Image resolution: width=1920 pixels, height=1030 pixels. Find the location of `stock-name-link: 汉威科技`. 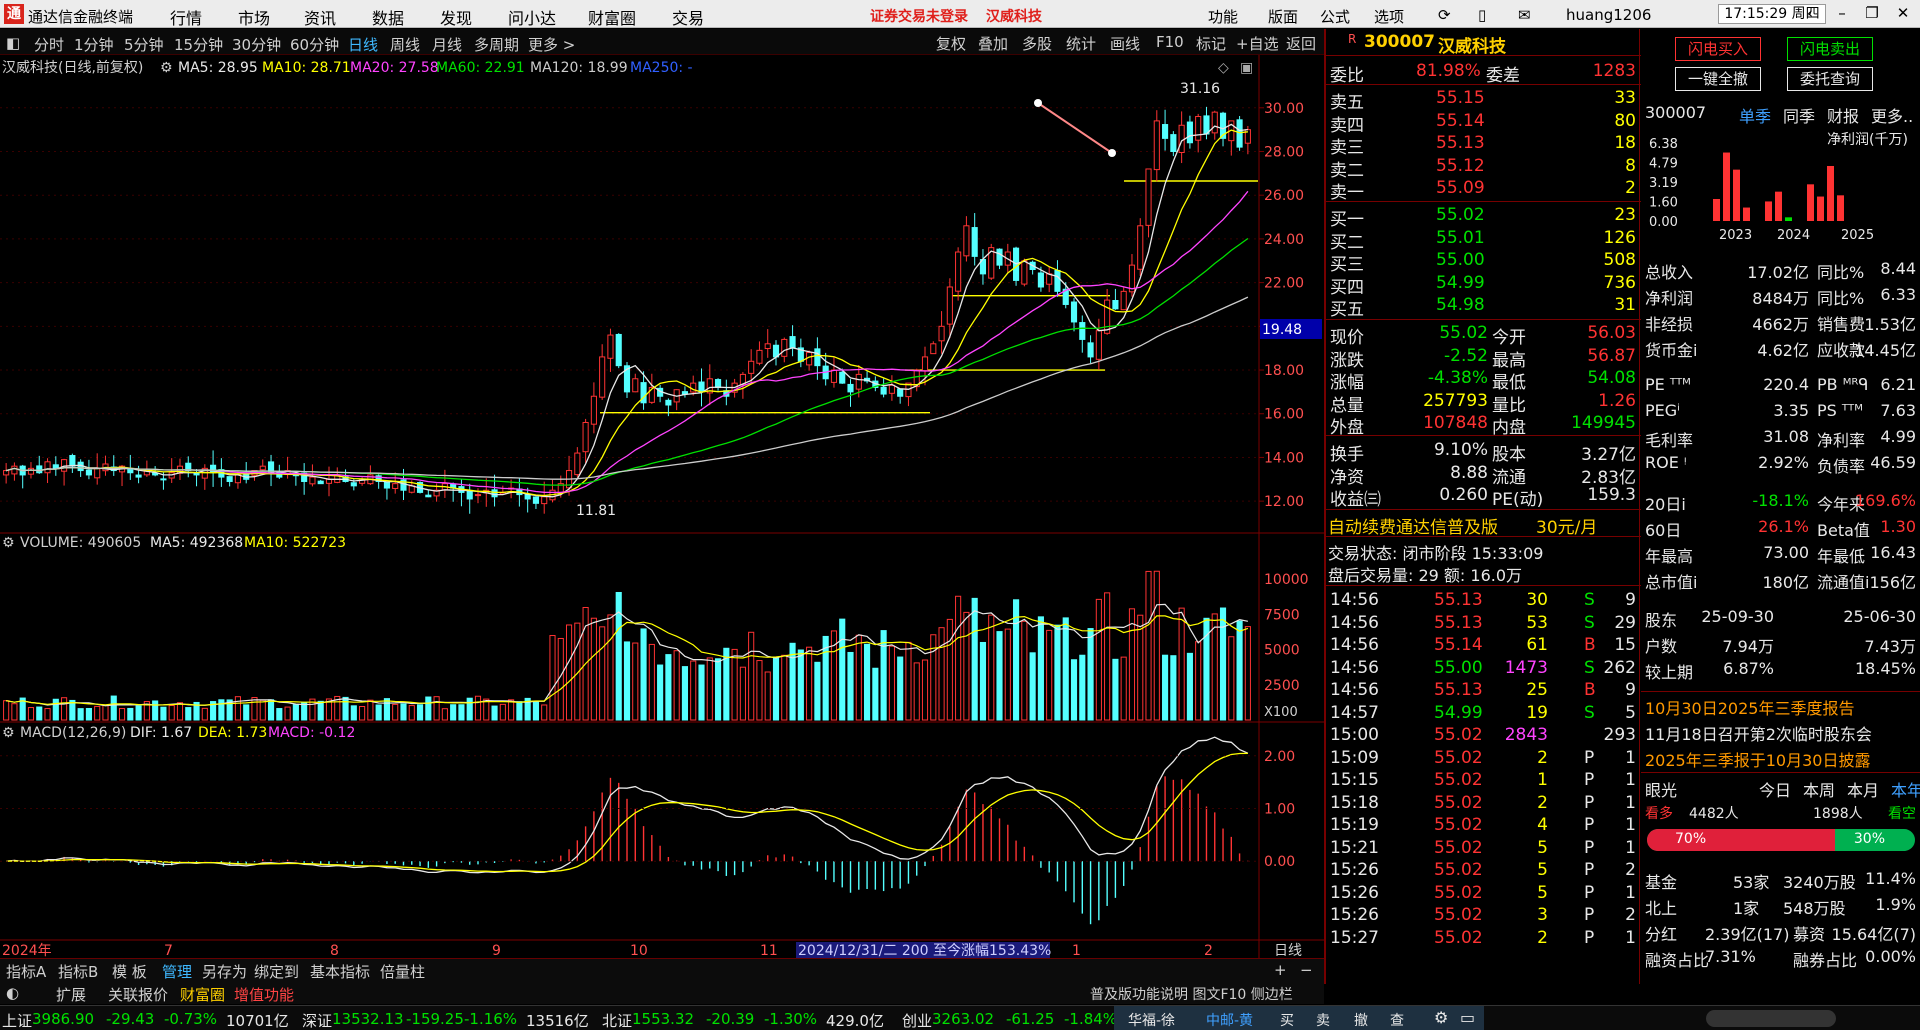

stock-name-link: 汉威科技 is located at coordinates (1014, 16).